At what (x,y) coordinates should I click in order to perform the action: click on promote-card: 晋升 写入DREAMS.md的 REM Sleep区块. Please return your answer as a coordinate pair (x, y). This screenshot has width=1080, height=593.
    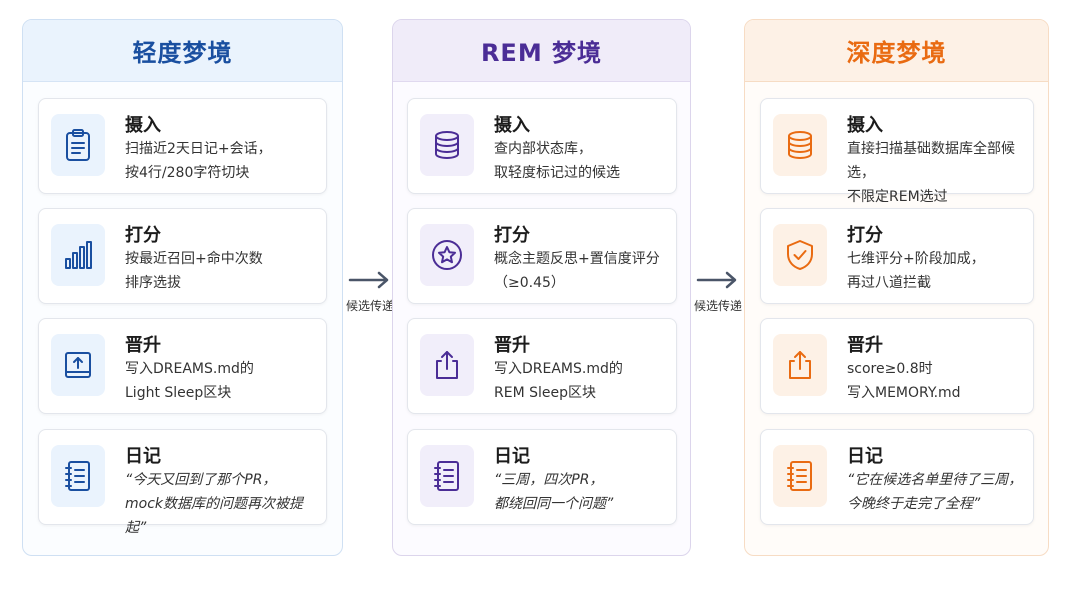
    Looking at the image, I should click on (542, 366).